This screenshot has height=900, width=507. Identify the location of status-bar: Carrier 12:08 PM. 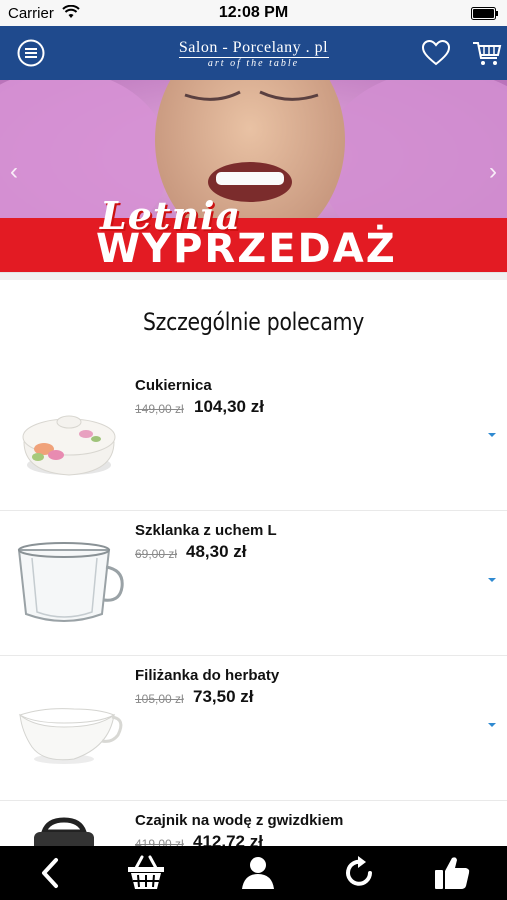
(253, 13).